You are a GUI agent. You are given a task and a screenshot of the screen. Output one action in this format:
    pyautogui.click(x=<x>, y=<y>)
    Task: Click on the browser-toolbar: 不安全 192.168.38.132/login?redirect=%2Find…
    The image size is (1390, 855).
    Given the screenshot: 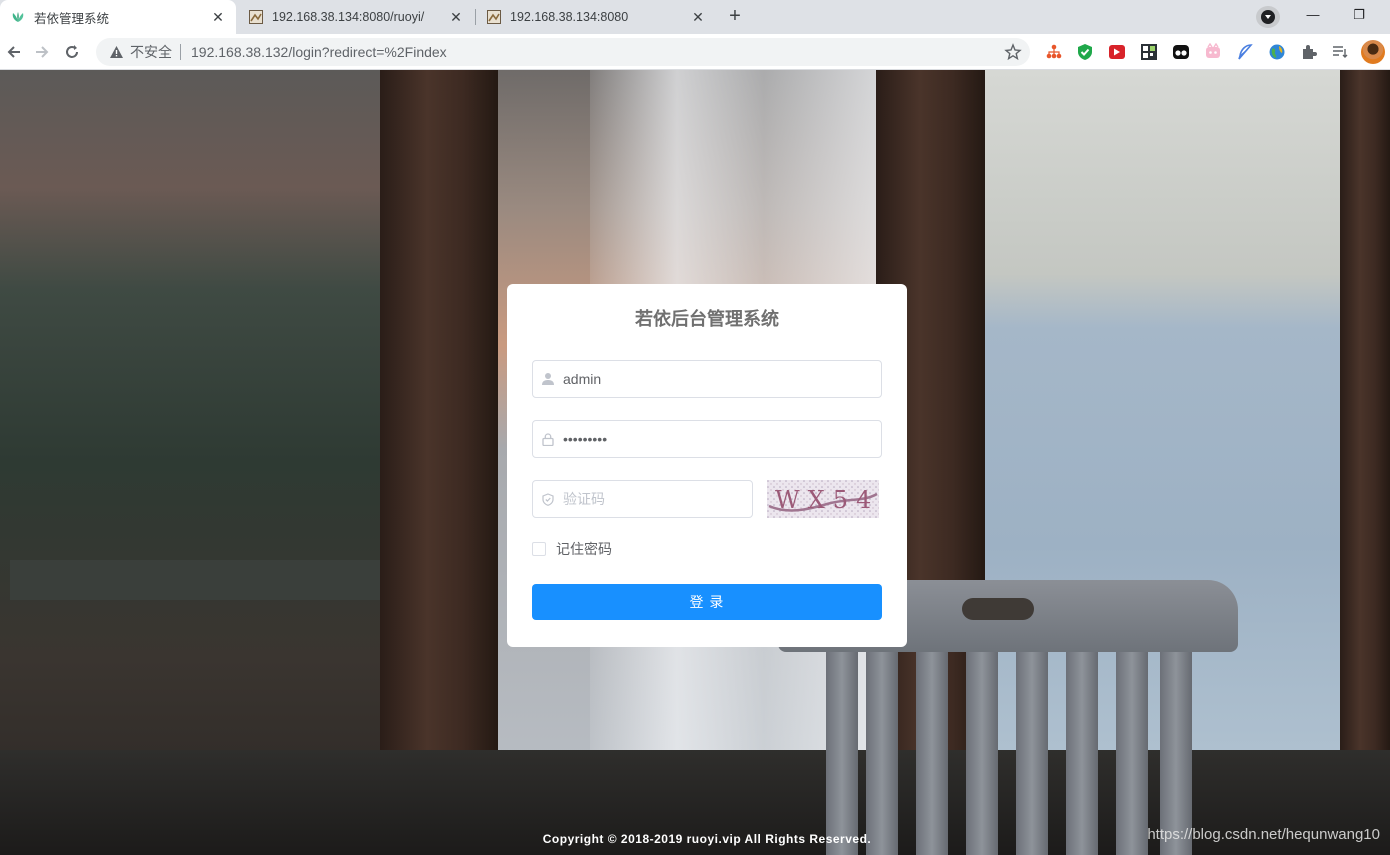 What is the action you would take?
    pyautogui.click(x=695, y=52)
    